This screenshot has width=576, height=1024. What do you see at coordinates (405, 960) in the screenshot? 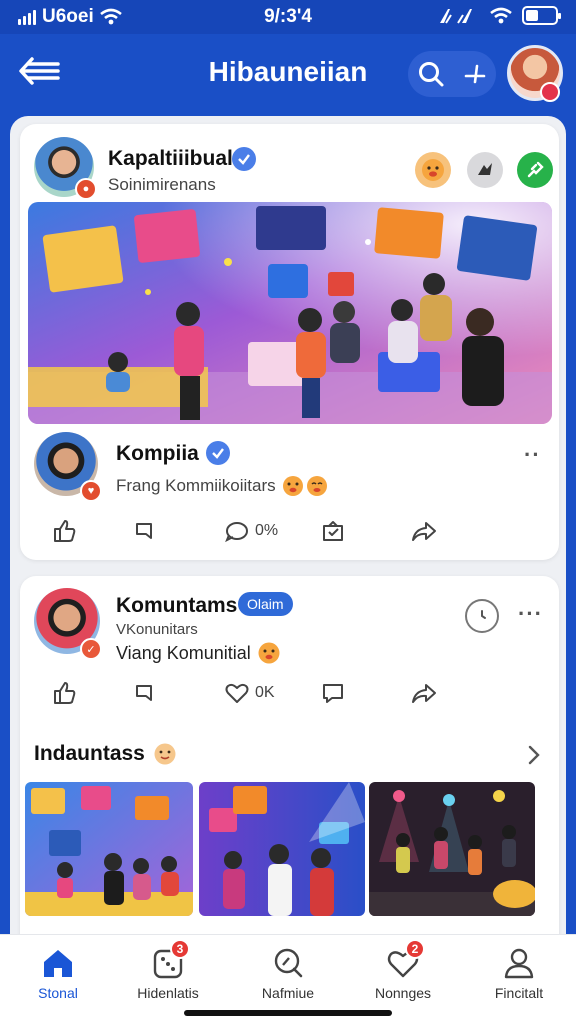
I see `heart-chat-icon: 2` at bounding box center [405, 960].